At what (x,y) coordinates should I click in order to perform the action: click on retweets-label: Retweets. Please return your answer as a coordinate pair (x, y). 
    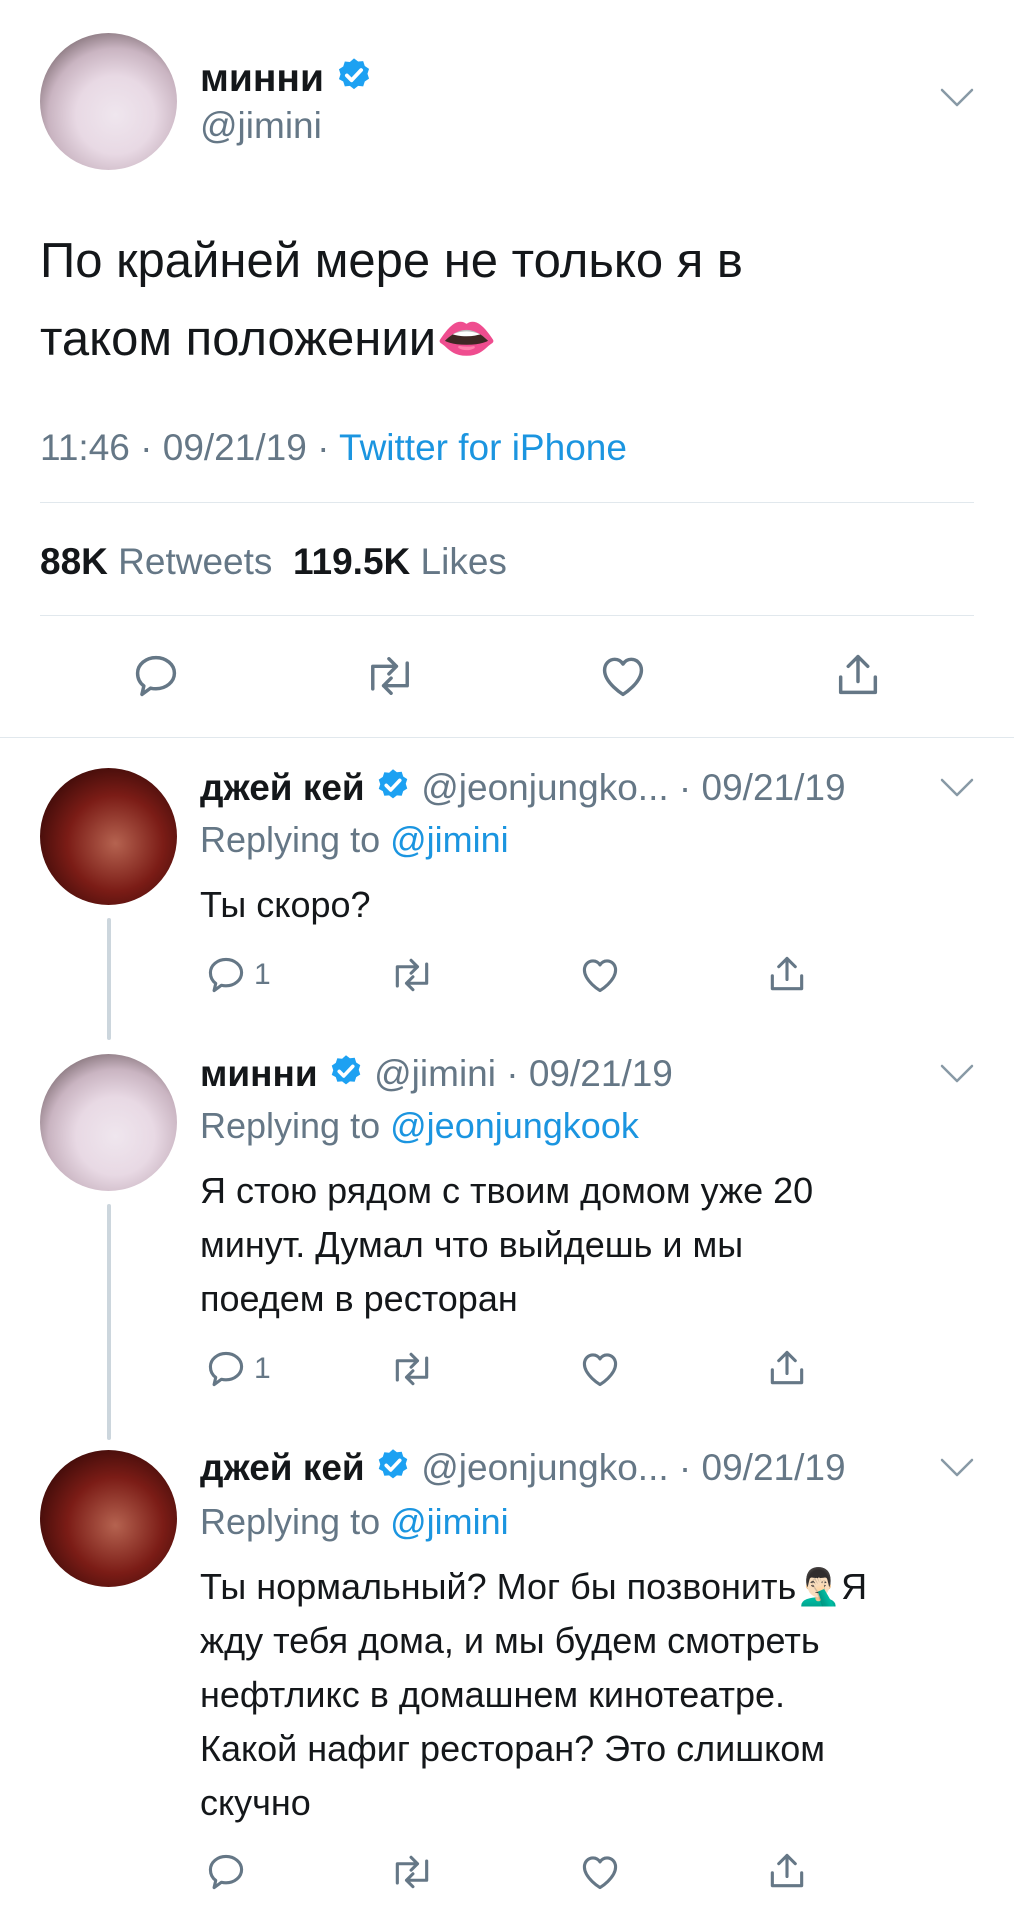
    Looking at the image, I should click on (195, 561).